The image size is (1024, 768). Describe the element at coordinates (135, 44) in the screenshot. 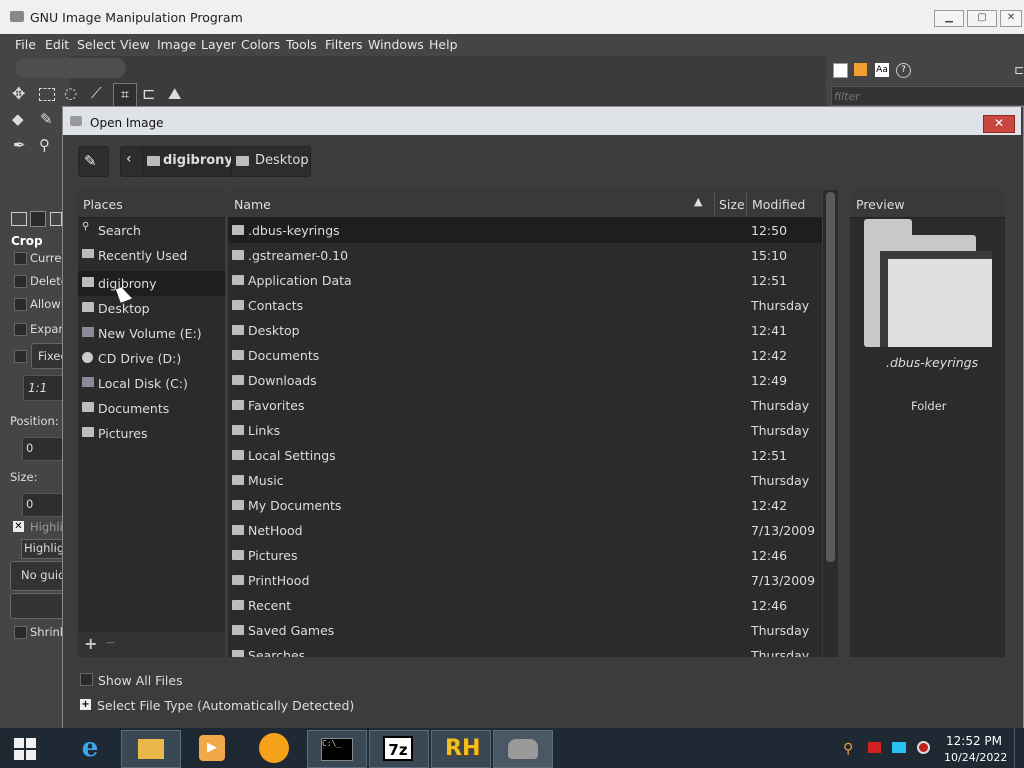

I see `menu-view: View` at that location.